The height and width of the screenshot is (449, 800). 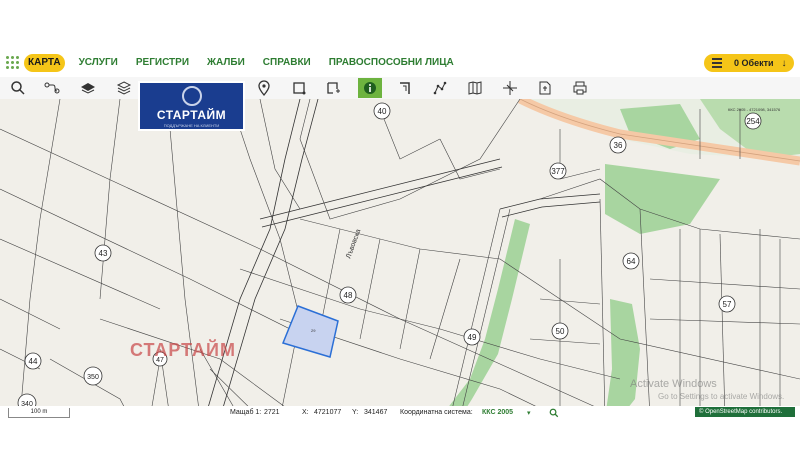 I want to click on parcel-marker: 254, so click(x=753, y=121).